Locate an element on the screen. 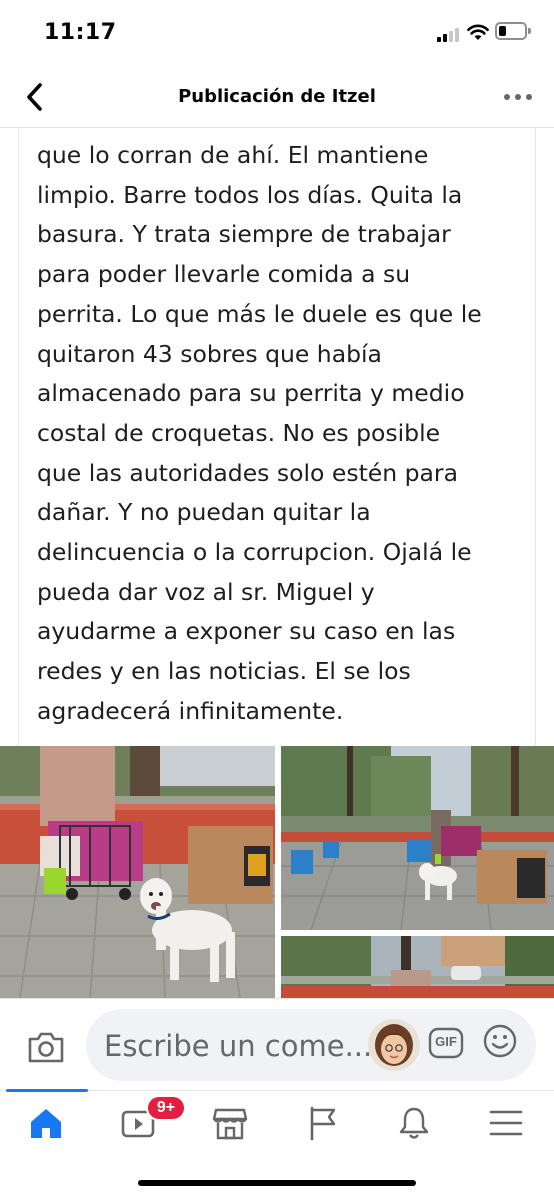 This screenshot has width=554, height=1200. post-text-line: limpio. Barre todos los días. Quita la is located at coordinates (250, 194).